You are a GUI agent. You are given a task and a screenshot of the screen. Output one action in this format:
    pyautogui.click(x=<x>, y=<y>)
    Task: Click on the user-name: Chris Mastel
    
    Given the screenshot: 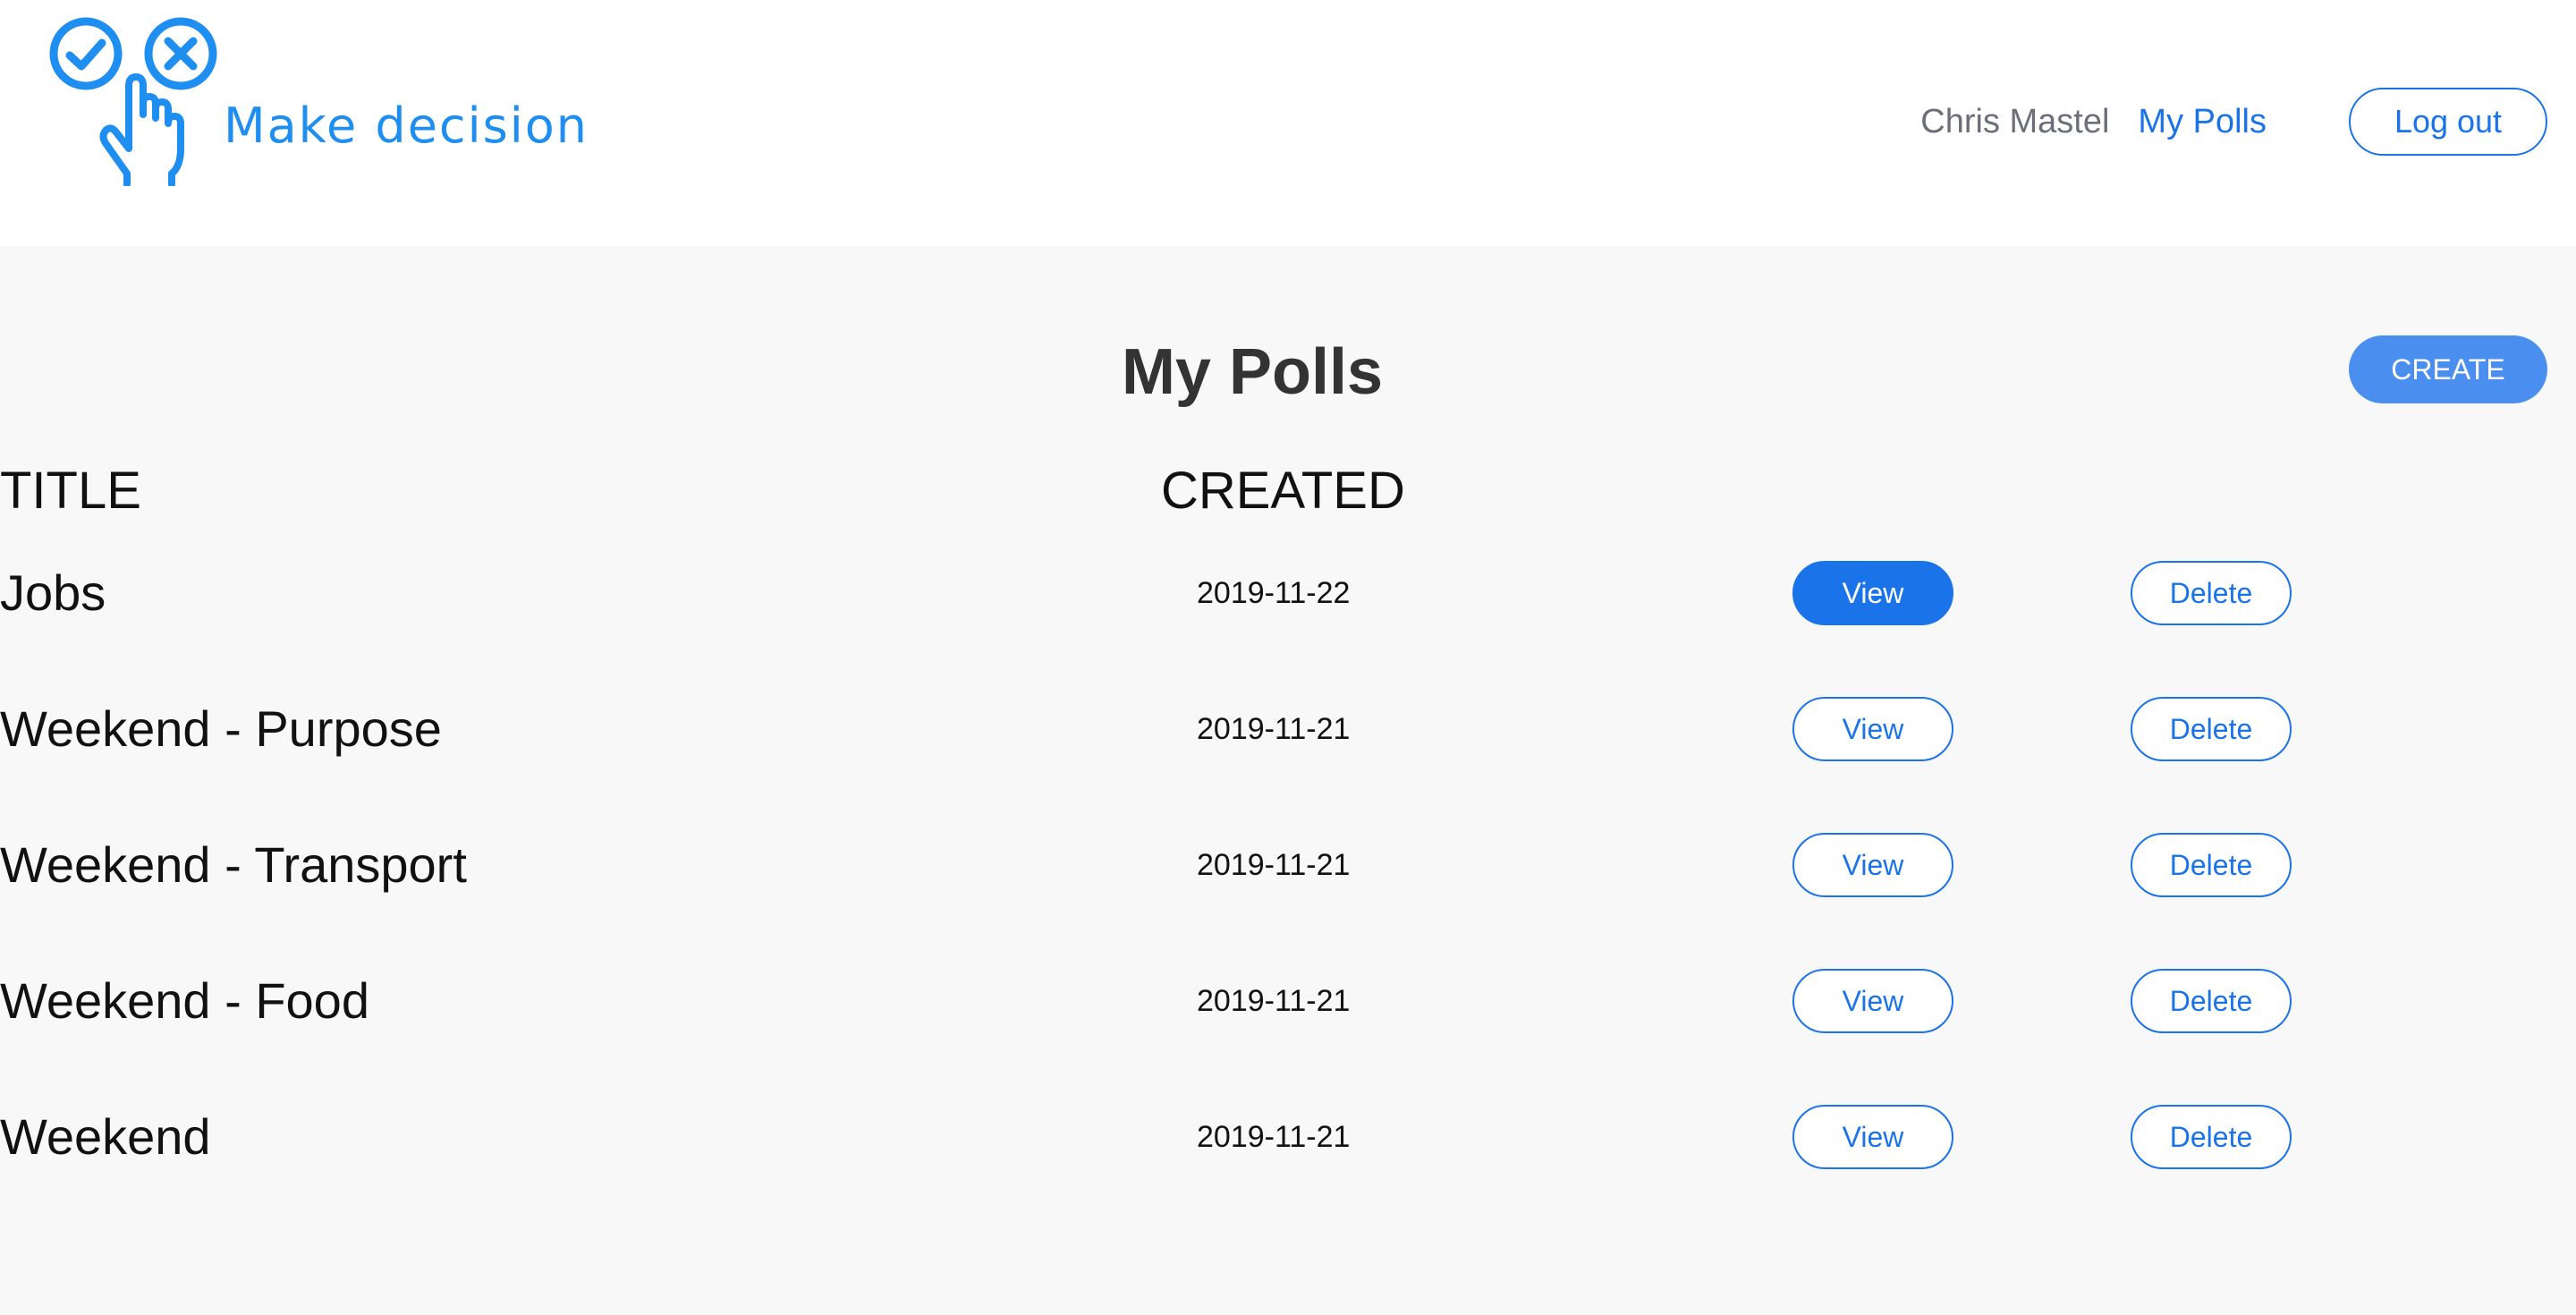 What is the action you would take?
    pyautogui.click(x=2015, y=121)
    